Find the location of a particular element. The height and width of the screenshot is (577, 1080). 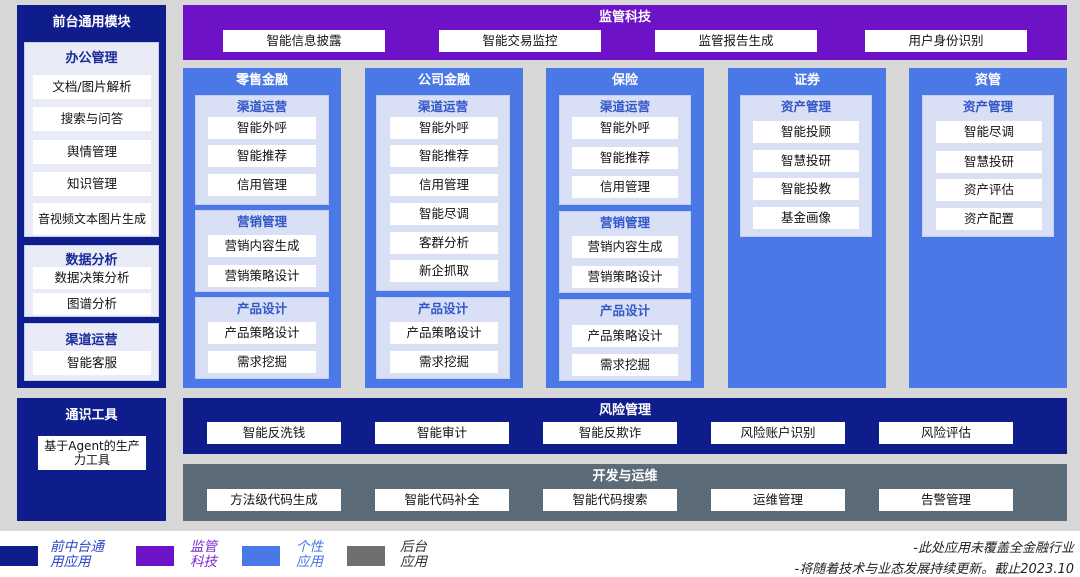

regtech-item: 监管报告生成 is located at coordinates (736, 41).